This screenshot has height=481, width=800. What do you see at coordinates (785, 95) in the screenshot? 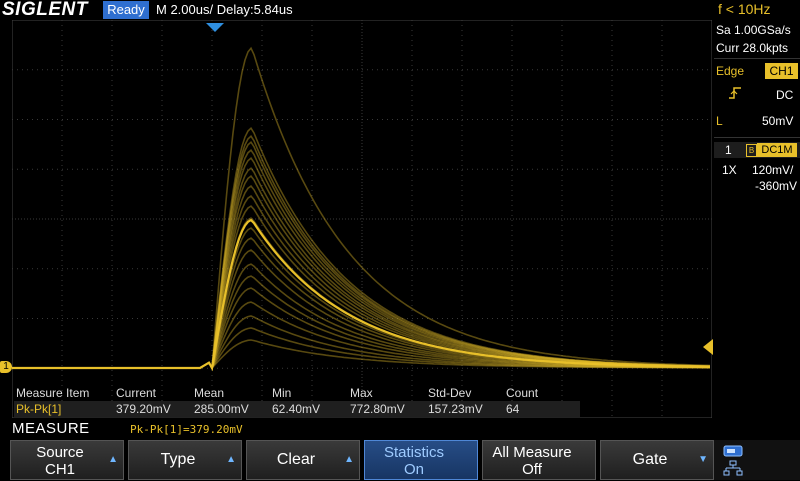
I see `trigger-coupling: DC` at bounding box center [785, 95].